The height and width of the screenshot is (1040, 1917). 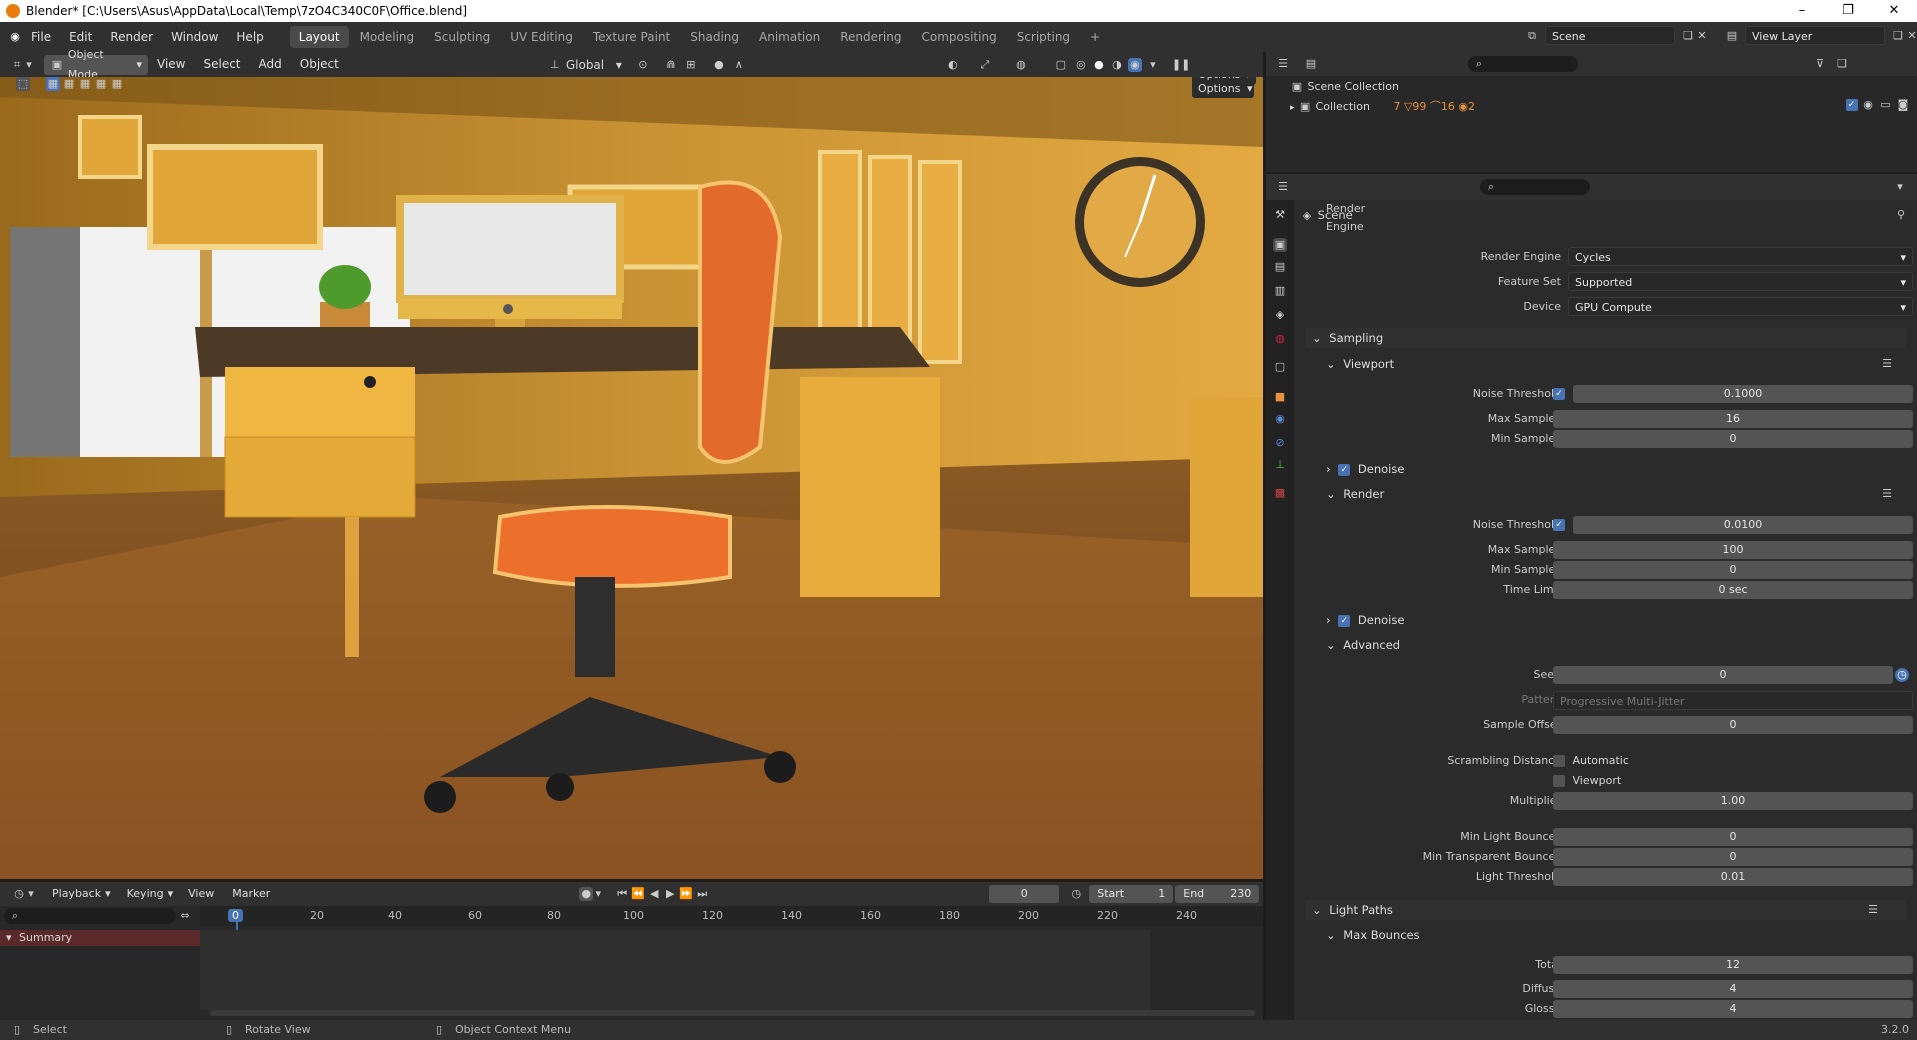 What do you see at coordinates (1613, 645) in the screenshot?
I see `advanced-subpanel-header: ⌄ Advanced` at bounding box center [1613, 645].